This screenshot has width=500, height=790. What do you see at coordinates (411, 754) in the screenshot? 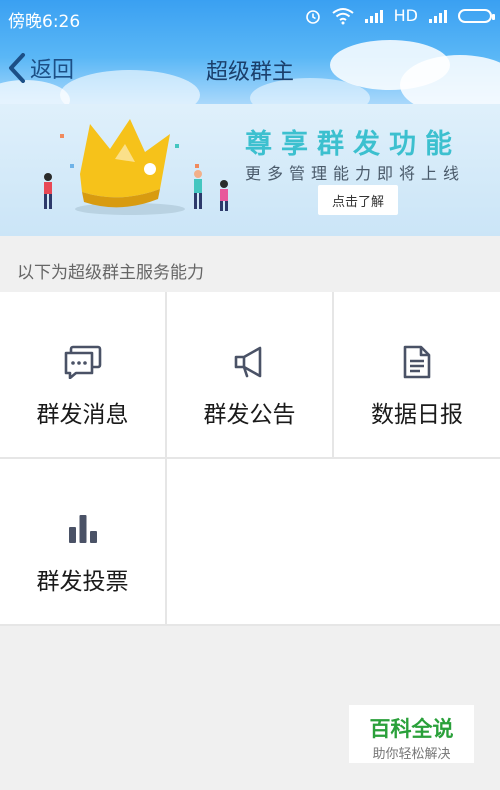
I see `watermark-subtitle: 助你轻松解决` at bounding box center [411, 754].